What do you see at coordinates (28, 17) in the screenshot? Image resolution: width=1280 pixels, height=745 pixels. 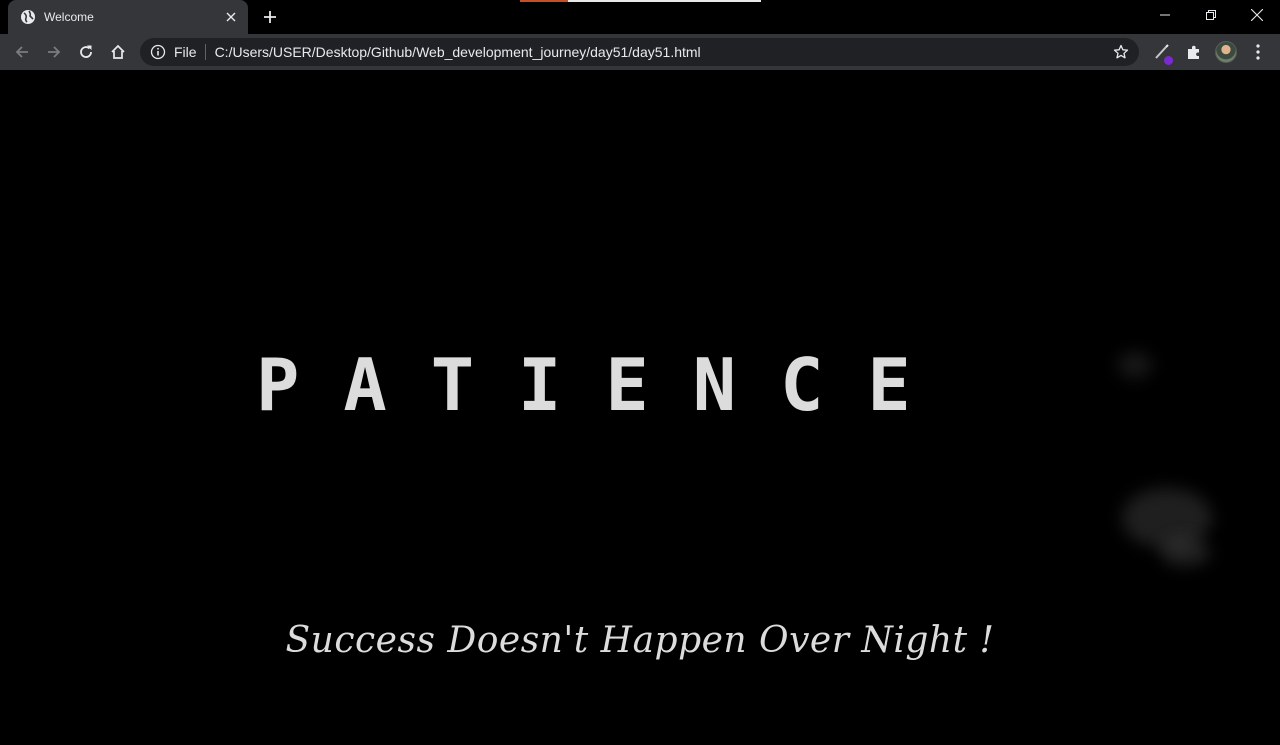 I see `globe-icon` at bounding box center [28, 17].